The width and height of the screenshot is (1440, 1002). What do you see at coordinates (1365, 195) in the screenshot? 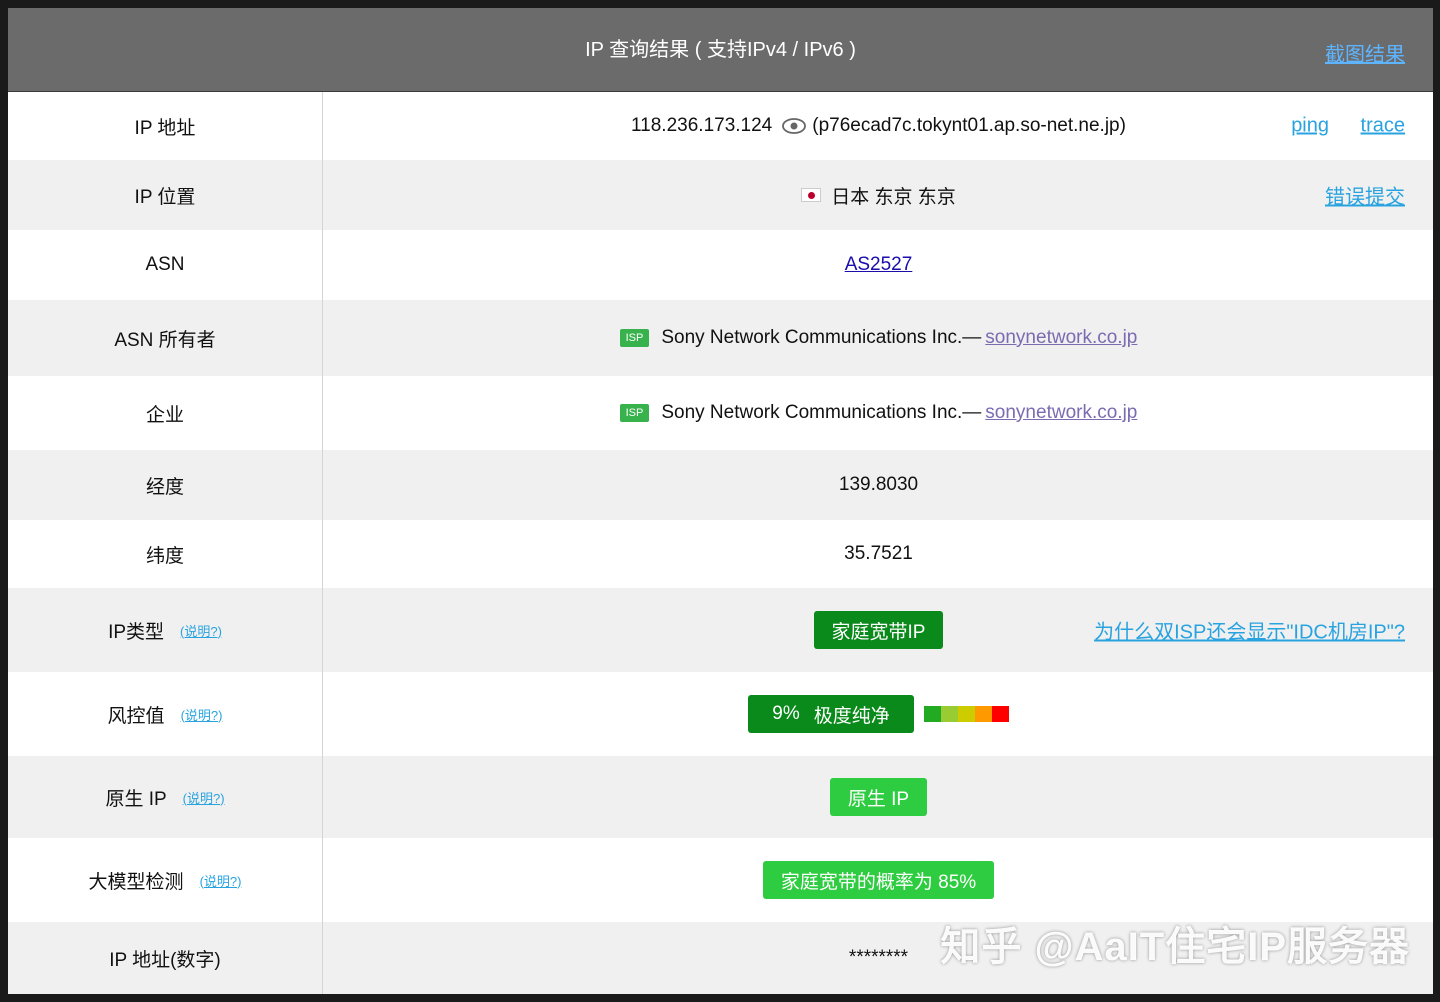
I see `report-error-link: 错误提交` at bounding box center [1365, 195].